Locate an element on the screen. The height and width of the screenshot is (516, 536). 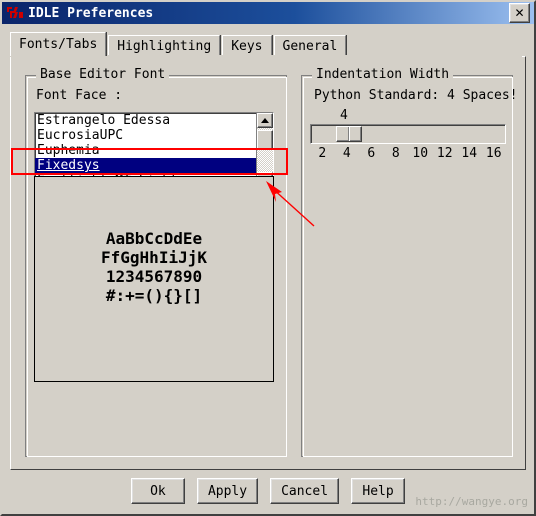
tab-label: Highlighting is located at coordinates (164, 46).